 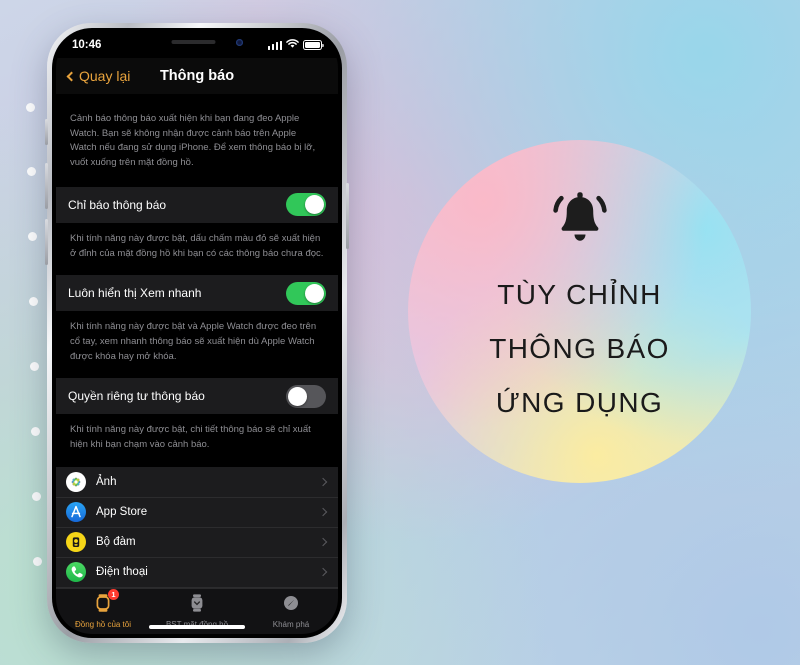 I want to click on setting-row-always-show-quick-view: Luôn hiển thị Xem nhanh, so click(x=197, y=293).